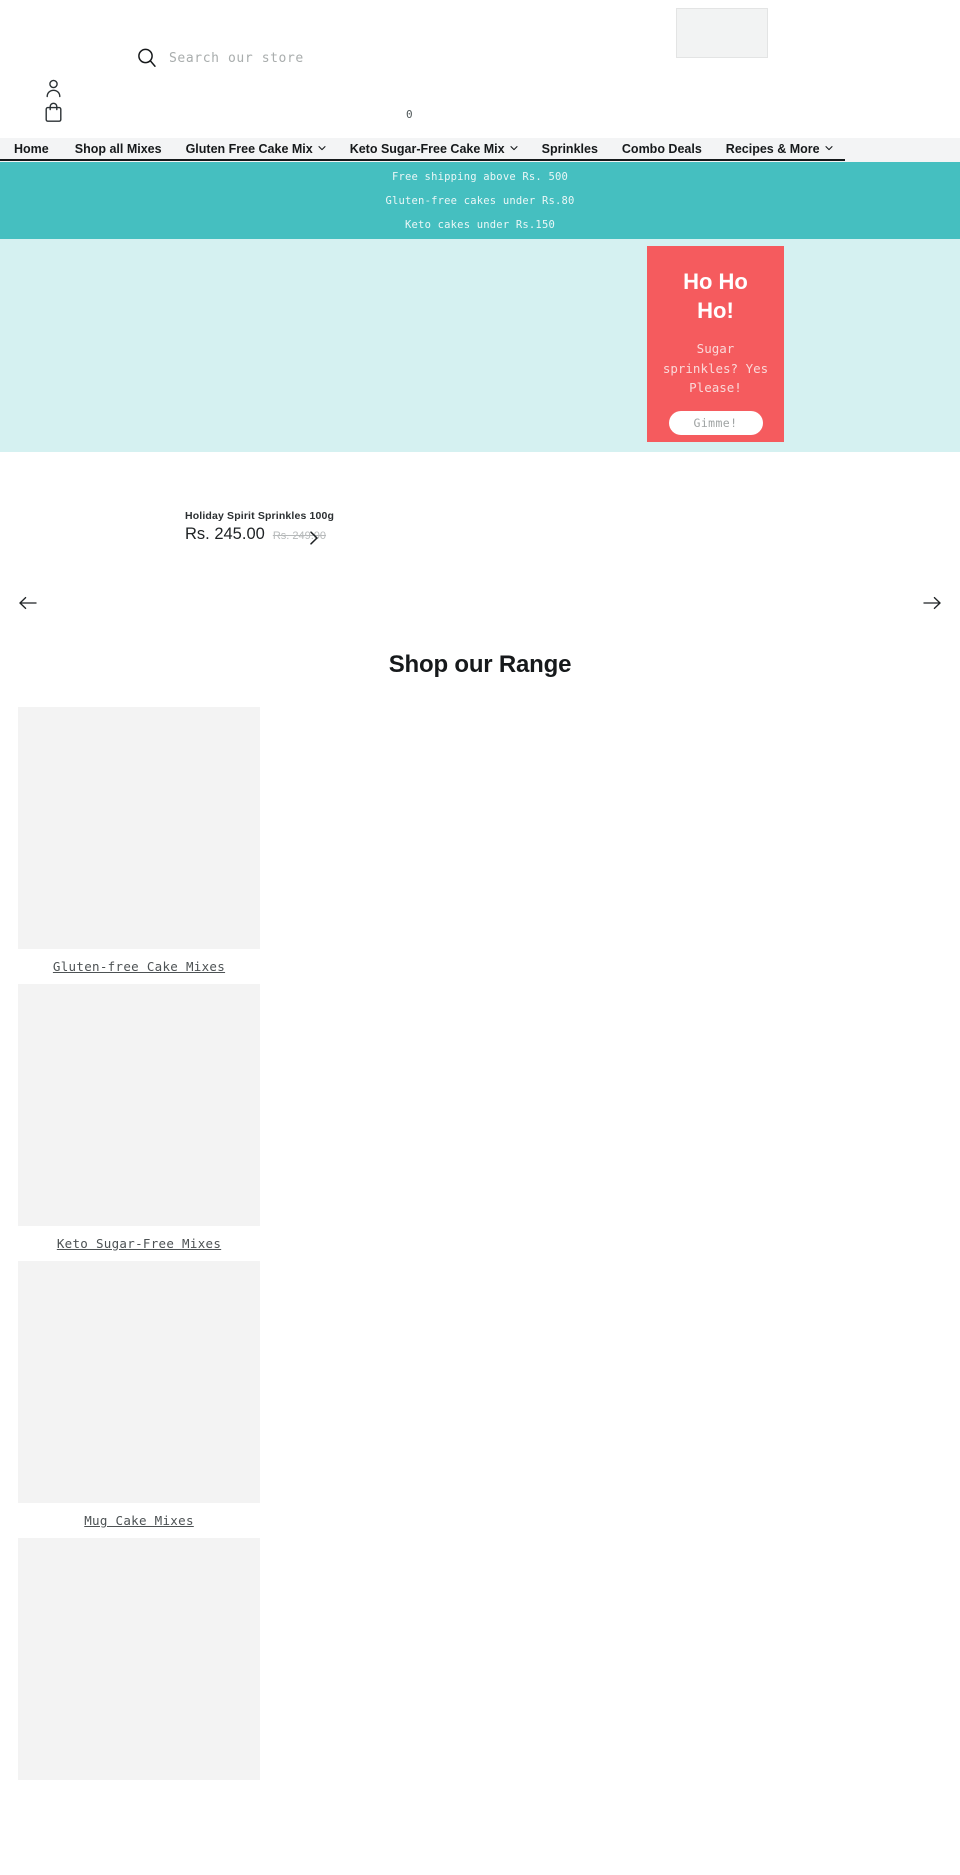  I want to click on page-title: Shop our Range, so click(480, 664).